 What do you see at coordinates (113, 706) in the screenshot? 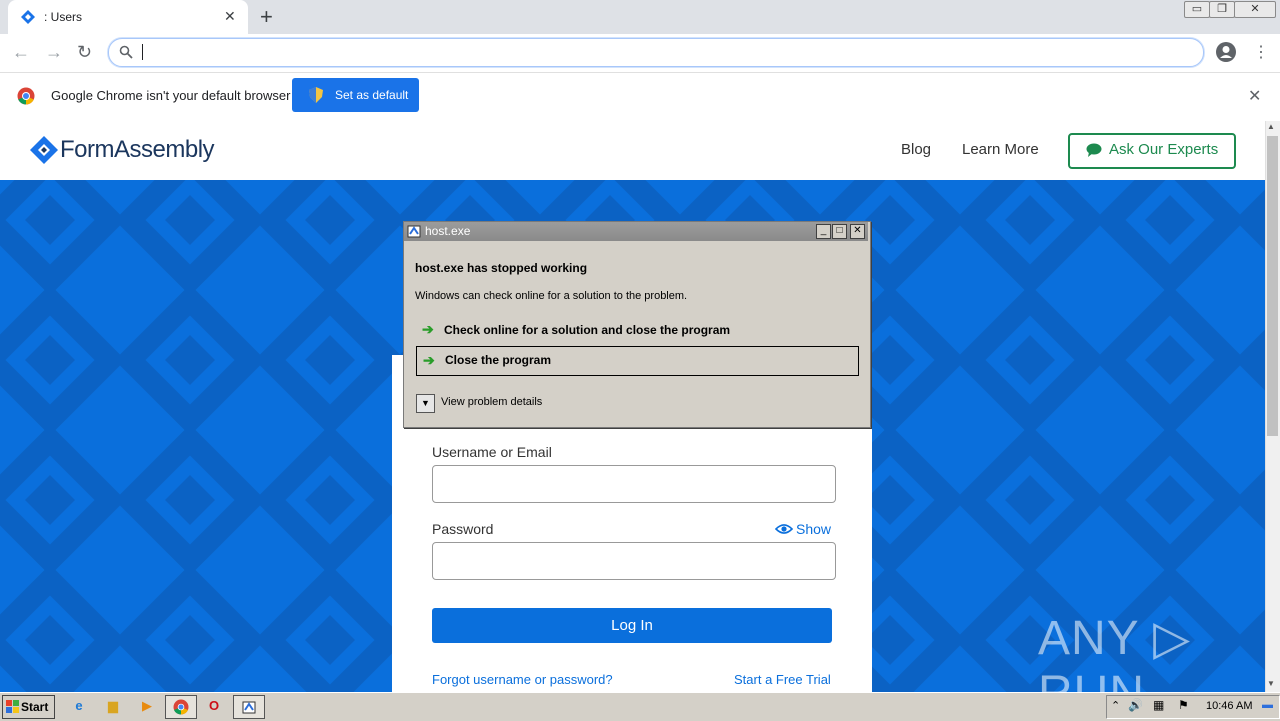
I see `explorer-icon: ▆` at bounding box center [113, 706].